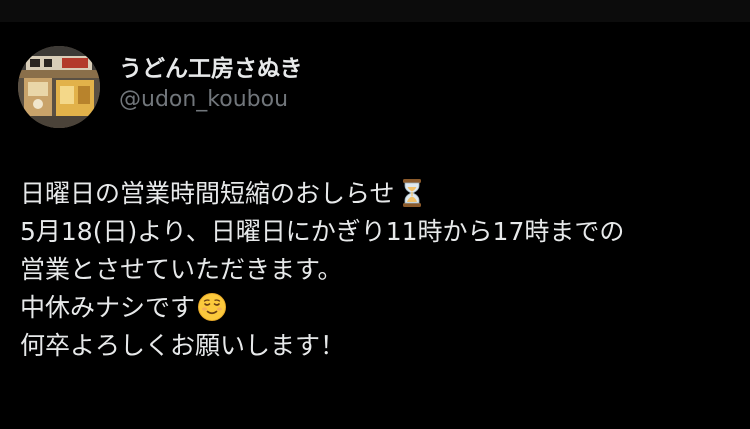  What do you see at coordinates (211, 100) in the screenshot?
I see `author-handle: @udon_koubou` at bounding box center [211, 100].